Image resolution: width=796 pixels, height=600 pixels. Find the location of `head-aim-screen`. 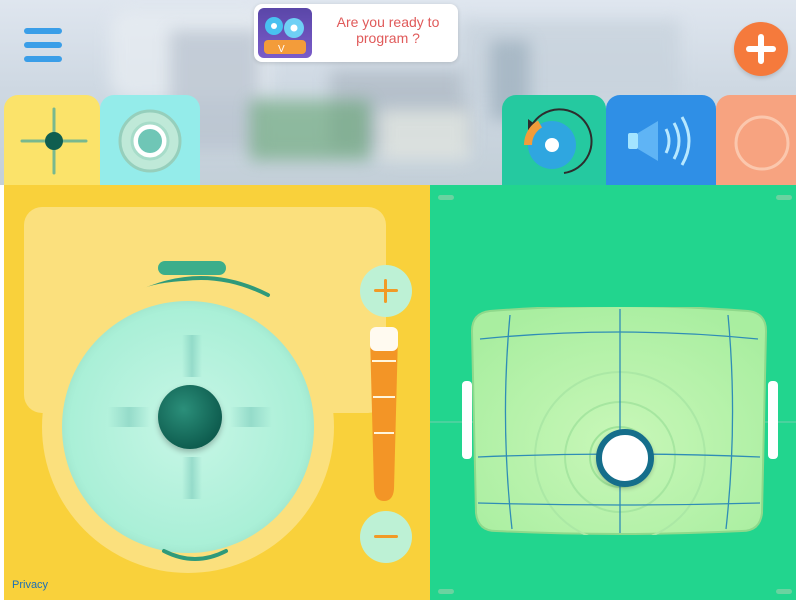

head-aim-screen is located at coordinates (619, 421).